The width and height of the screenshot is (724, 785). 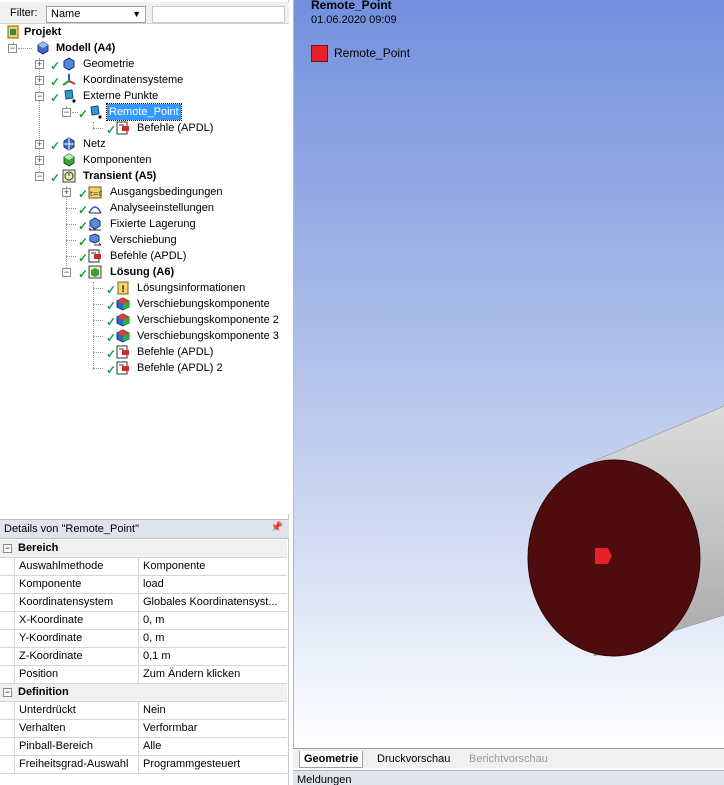 I want to click on detail-row: X-Koordinate 0, m, so click(x=143, y=621).